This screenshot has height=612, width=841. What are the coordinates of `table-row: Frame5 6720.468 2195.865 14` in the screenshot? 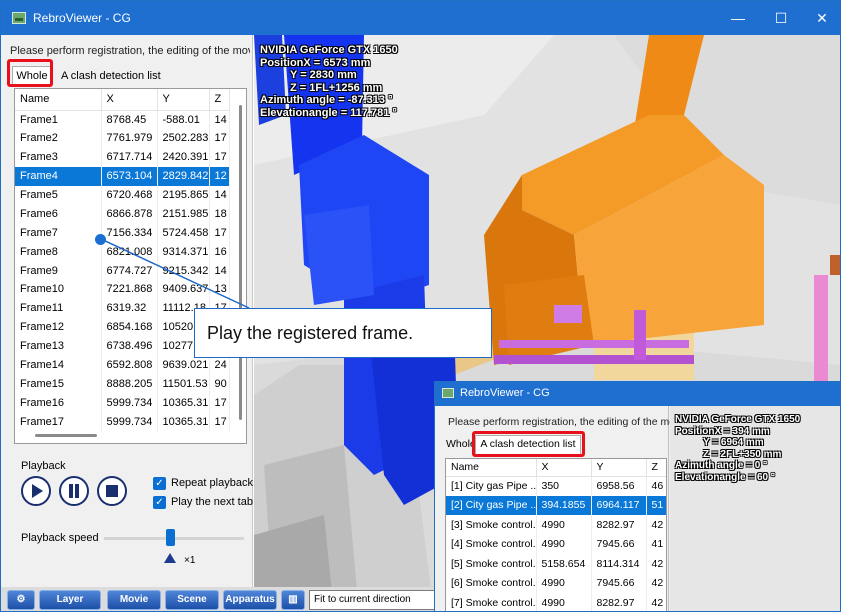 It's located at (122, 195).